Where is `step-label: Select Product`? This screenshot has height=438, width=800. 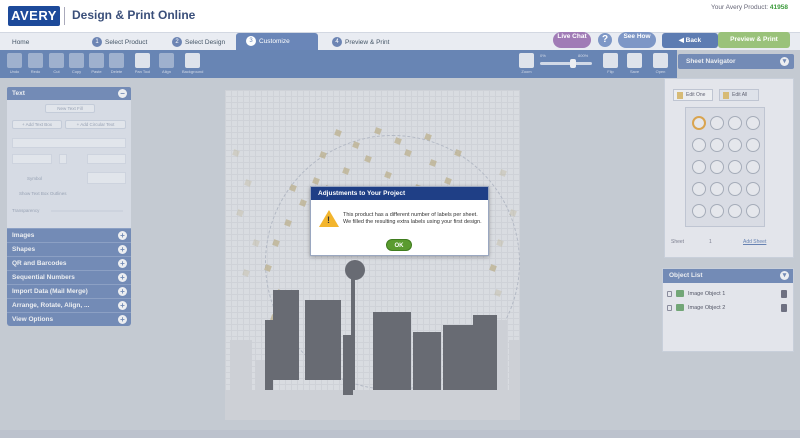
step-label: Select Product is located at coordinates (126, 42).